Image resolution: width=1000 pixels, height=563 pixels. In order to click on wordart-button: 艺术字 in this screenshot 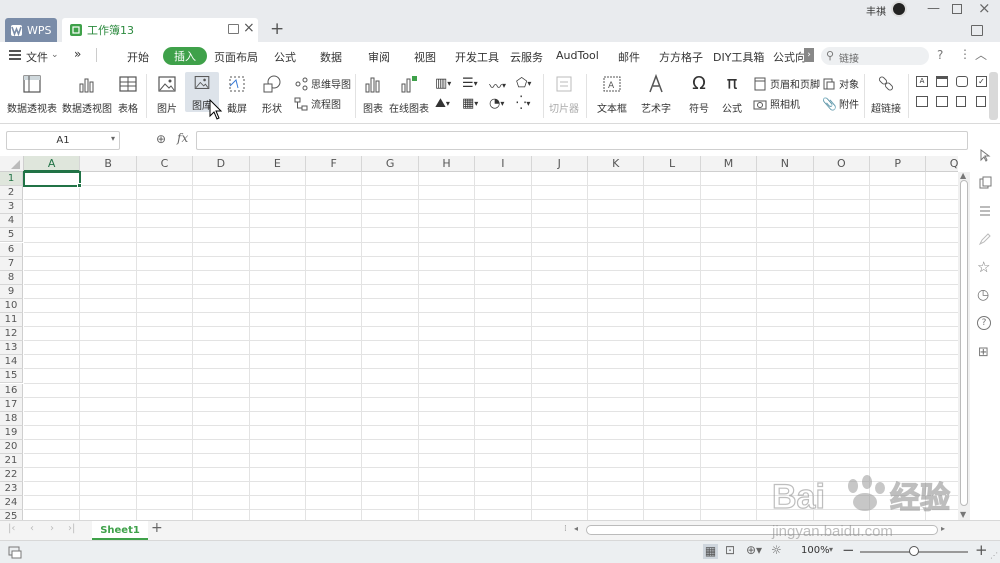, I will do `click(656, 94)`.